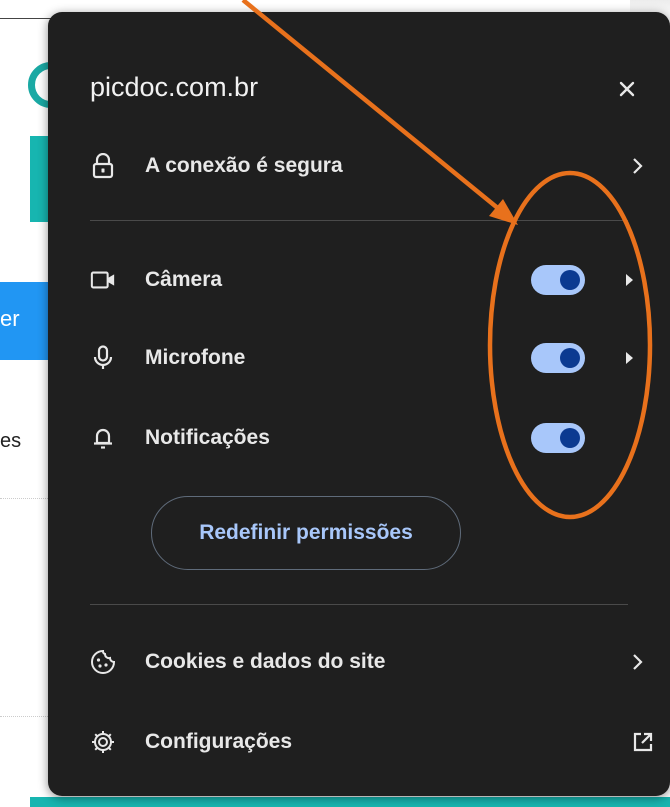 The image size is (670, 807). I want to click on background-bottom-bar, so click(350, 802).